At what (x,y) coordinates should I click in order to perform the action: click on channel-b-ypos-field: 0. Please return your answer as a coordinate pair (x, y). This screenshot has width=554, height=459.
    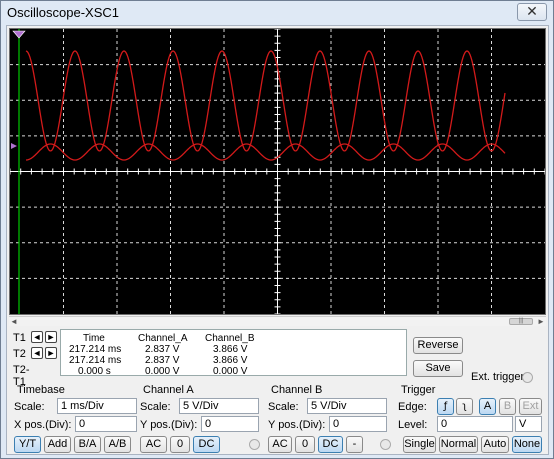
    Looking at the image, I should click on (358, 424).